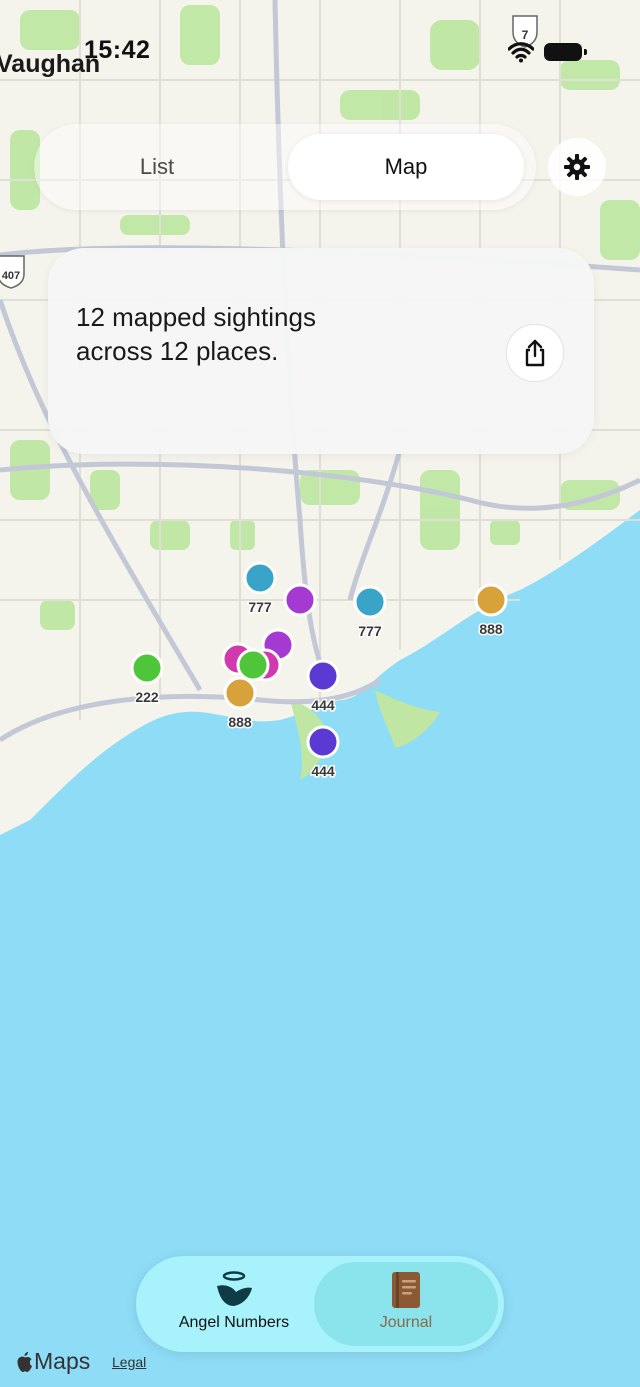 The width and height of the screenshot is (640, 1387). I want to click on segment-map: Map, so click(406, 167).